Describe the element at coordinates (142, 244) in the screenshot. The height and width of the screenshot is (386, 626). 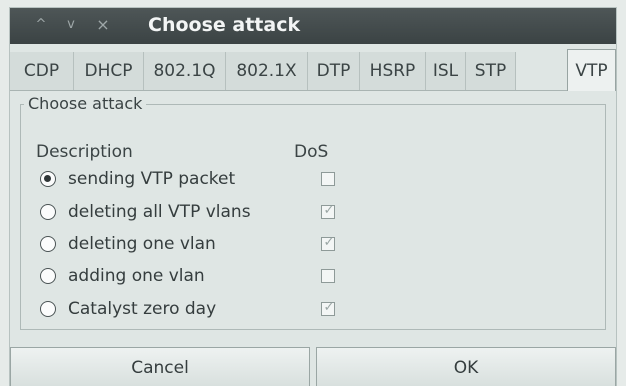
I see `attack-label: deleting one vlan` at that location.